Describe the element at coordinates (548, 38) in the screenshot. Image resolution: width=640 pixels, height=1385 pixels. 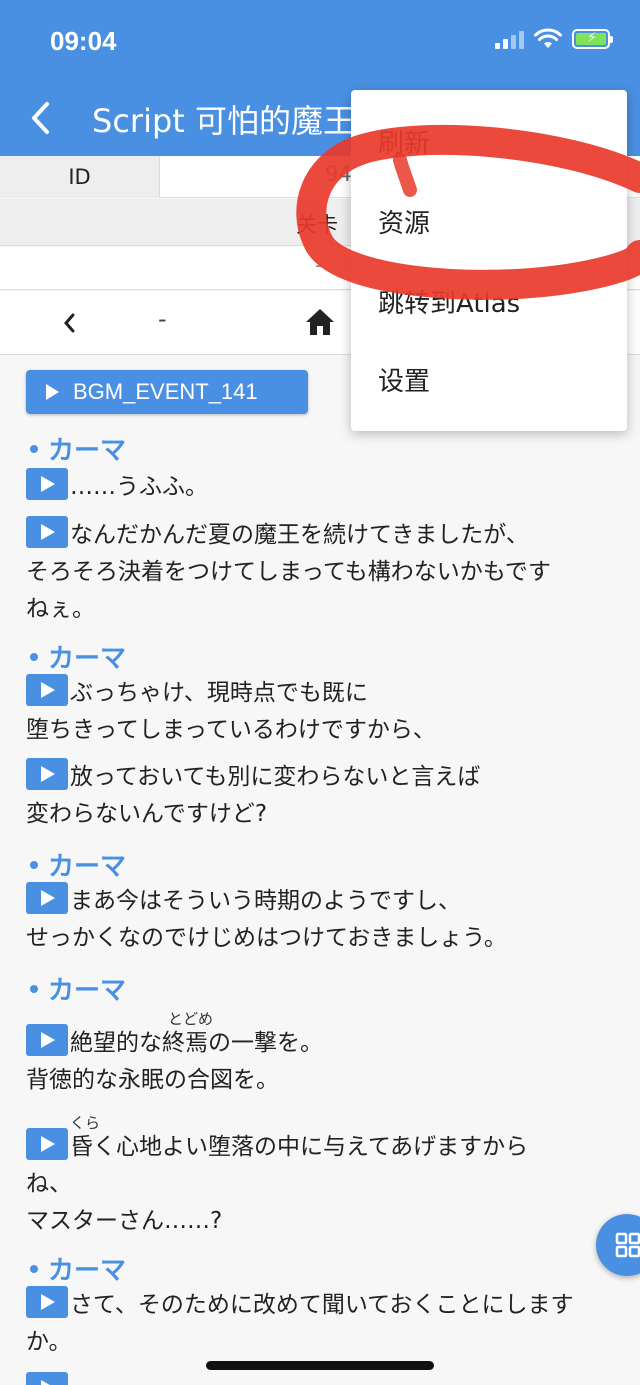
I see `wifi-icon` at that location.